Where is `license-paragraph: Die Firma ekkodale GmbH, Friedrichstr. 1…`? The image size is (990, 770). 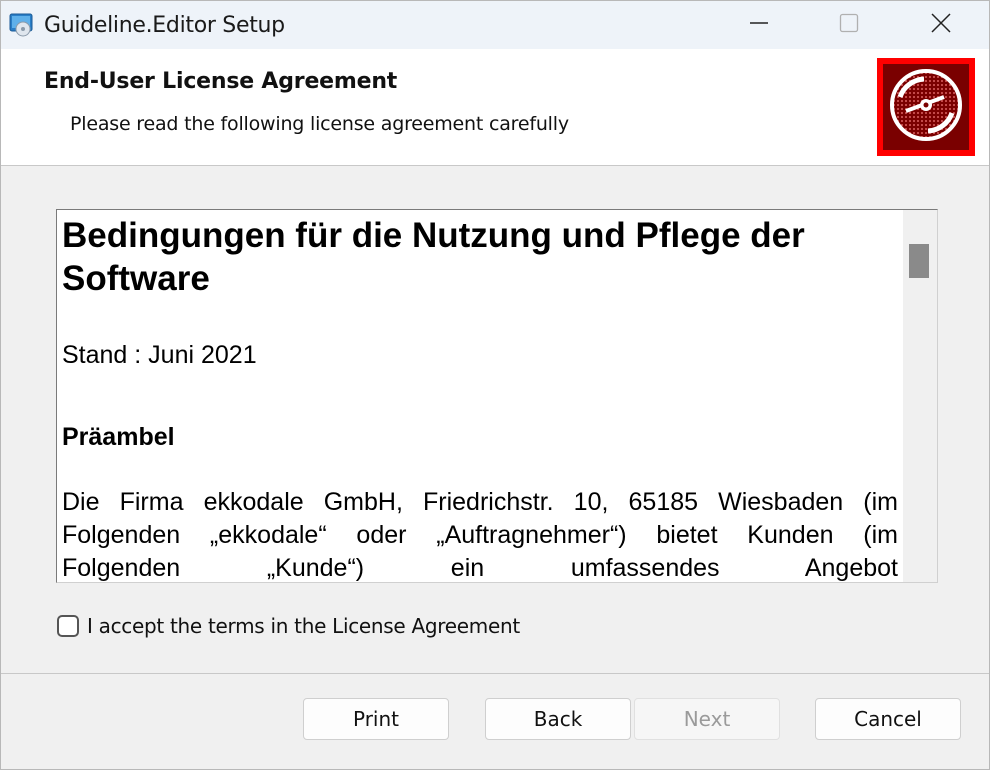 license-paragraph: Die Firma ekkodale GmbH, Friedrichstr. 1… is located at coordinates (480, 535).